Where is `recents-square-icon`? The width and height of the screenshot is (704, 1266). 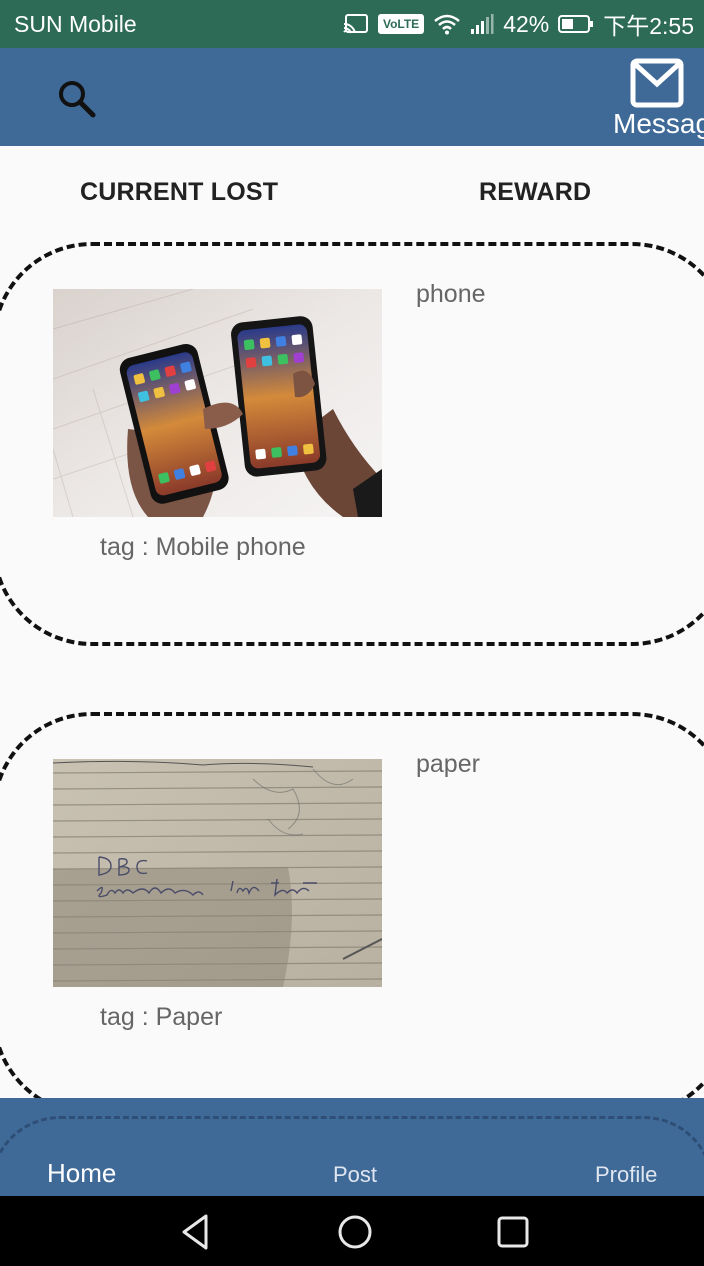 recents-square-icon is located at coordinates (513, 1232).